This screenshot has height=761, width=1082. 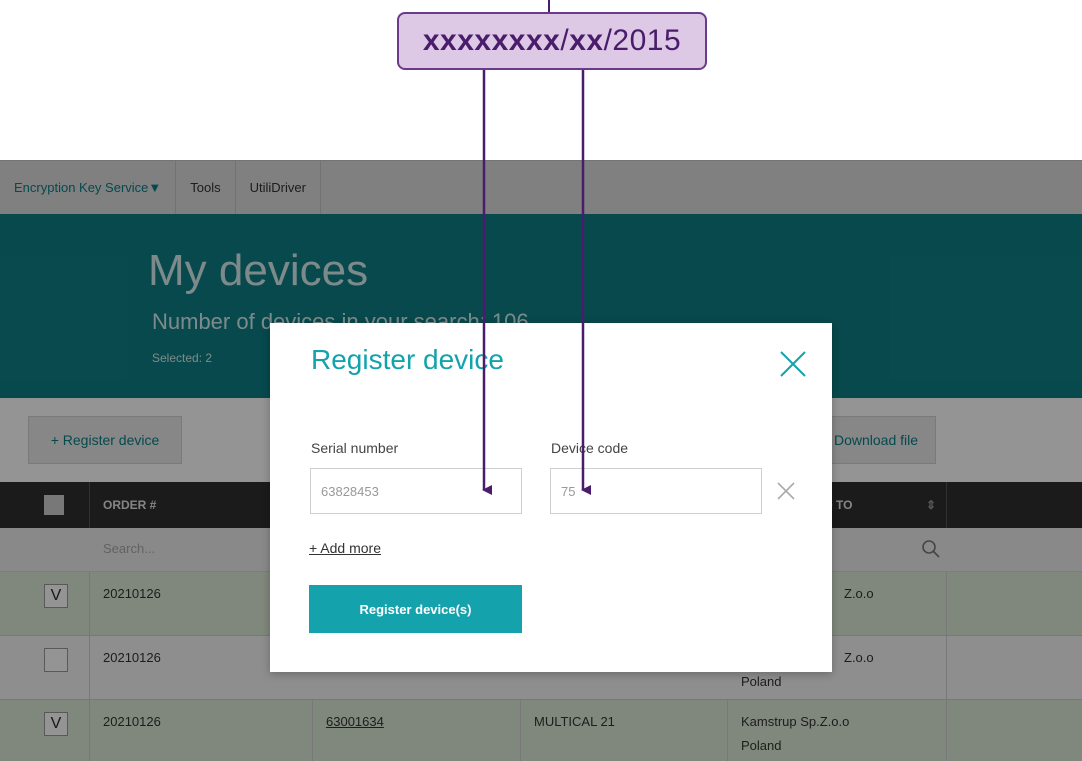 I want to click on callout-connector, so click(x=549, y=6).